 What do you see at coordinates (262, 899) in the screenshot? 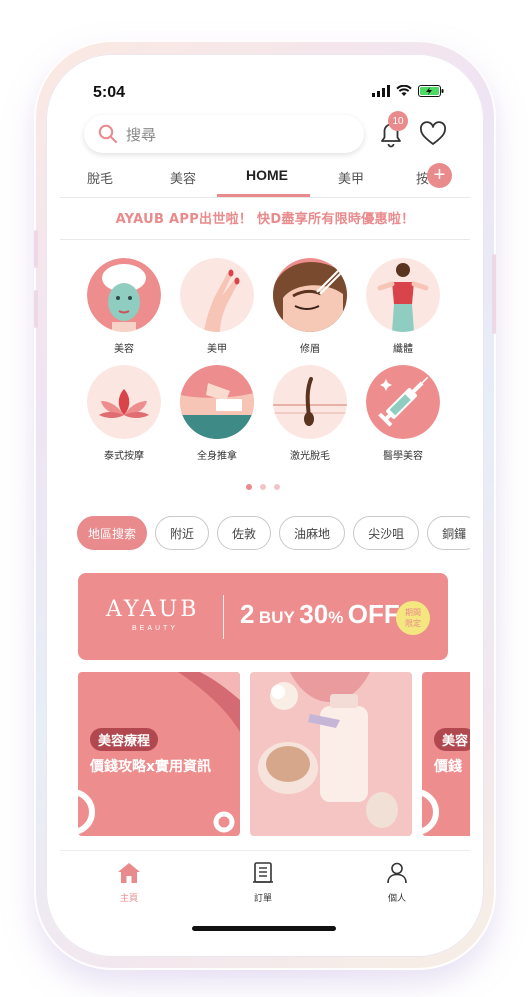
I see `nav-label: 訂單` at bounding box center [262, 899].